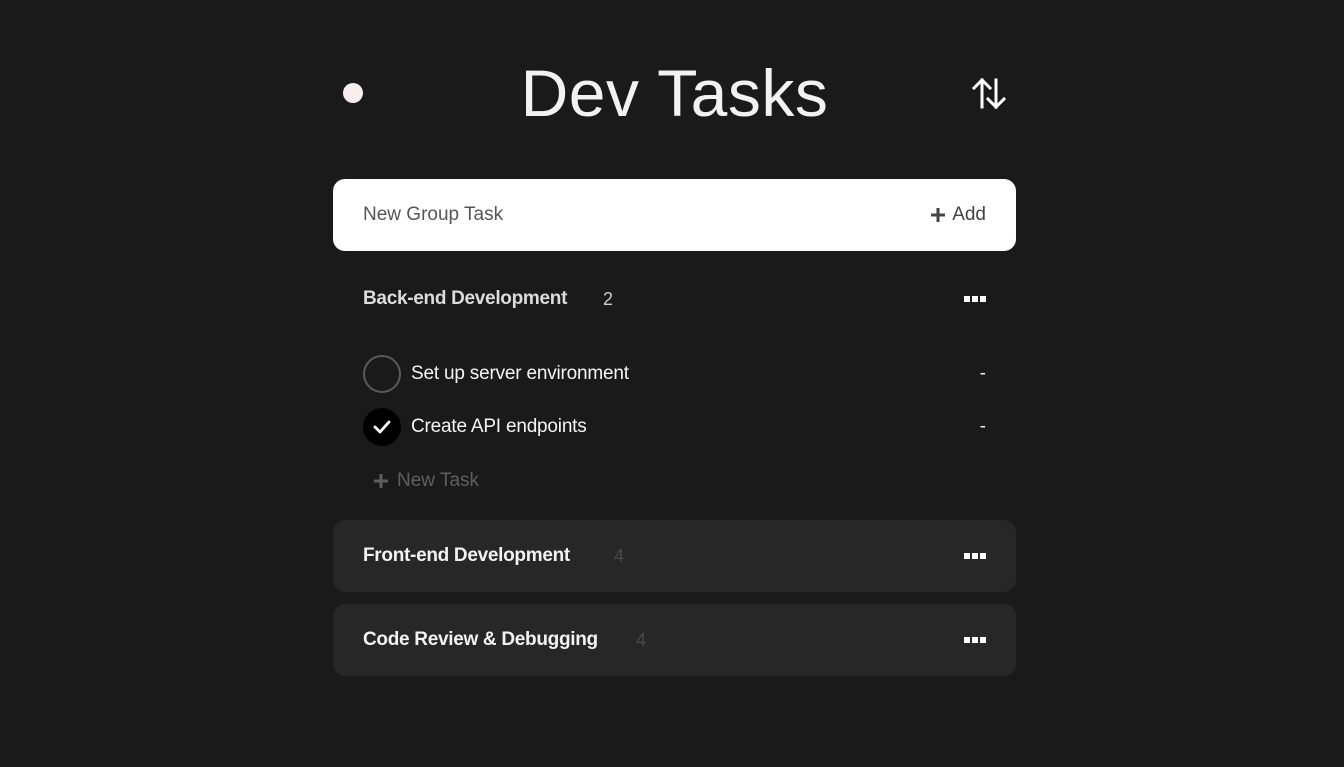 This screenshot has width=1344, height=767. I want to click on new-group-bar: Add, so click(674, 215).